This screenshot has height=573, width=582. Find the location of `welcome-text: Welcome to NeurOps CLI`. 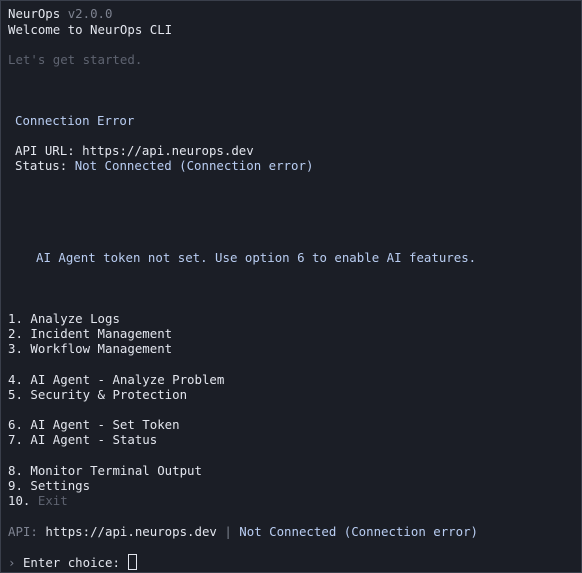

welcome-text: Welcome to NeurOps CLI is located at coordinates (90, 29).